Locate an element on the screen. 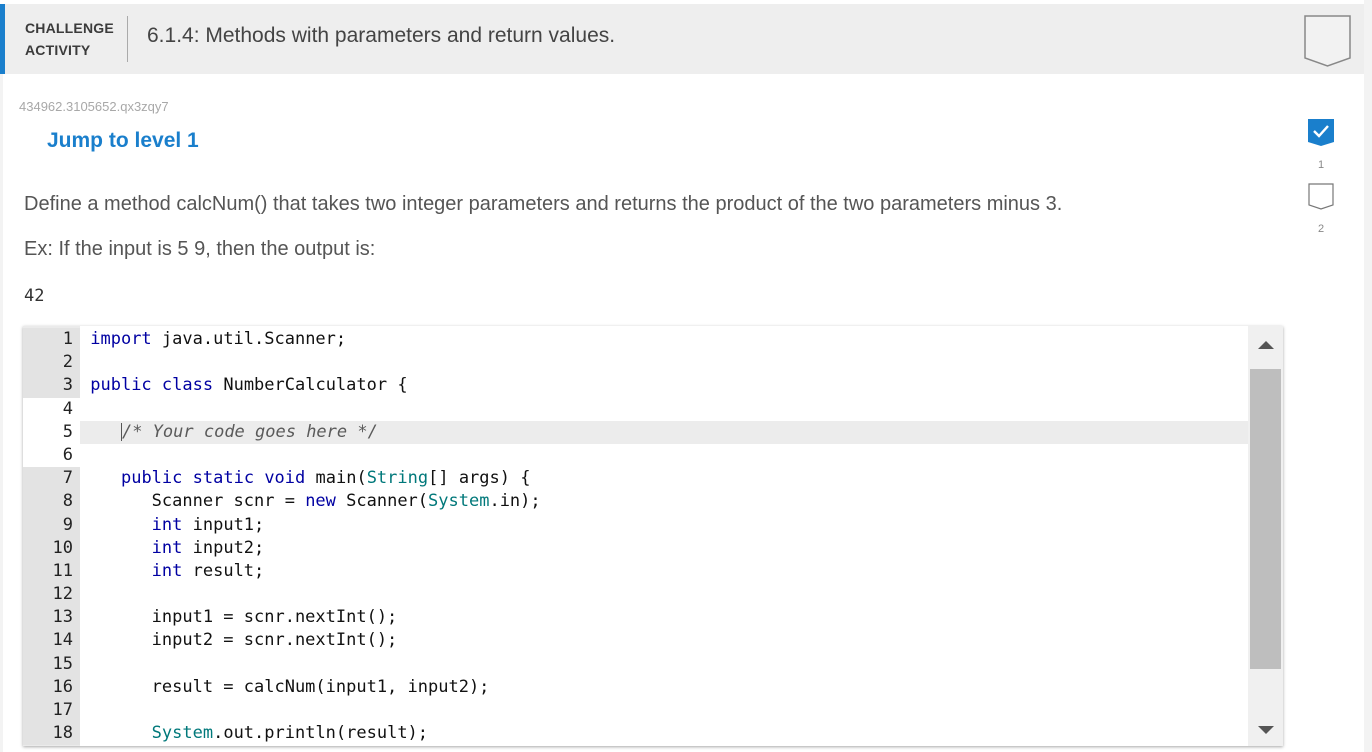 This screenshot has height=752, width=1372. code-line-18: 18 System.out.println(result); is located at coordinates (635, 734).